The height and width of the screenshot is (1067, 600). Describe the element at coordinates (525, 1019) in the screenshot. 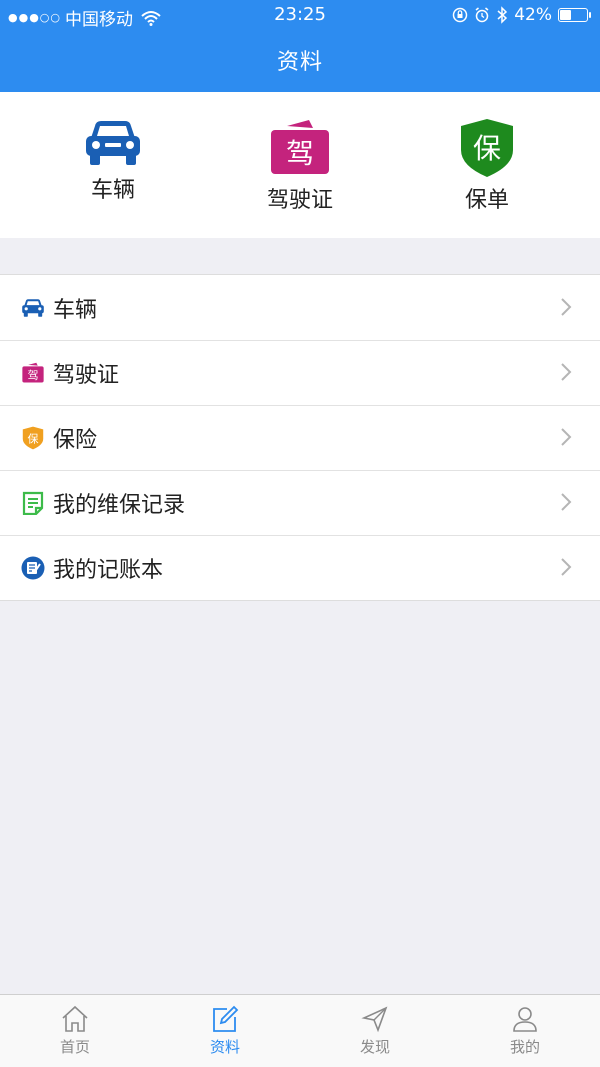

I see `user-icon` at that location.